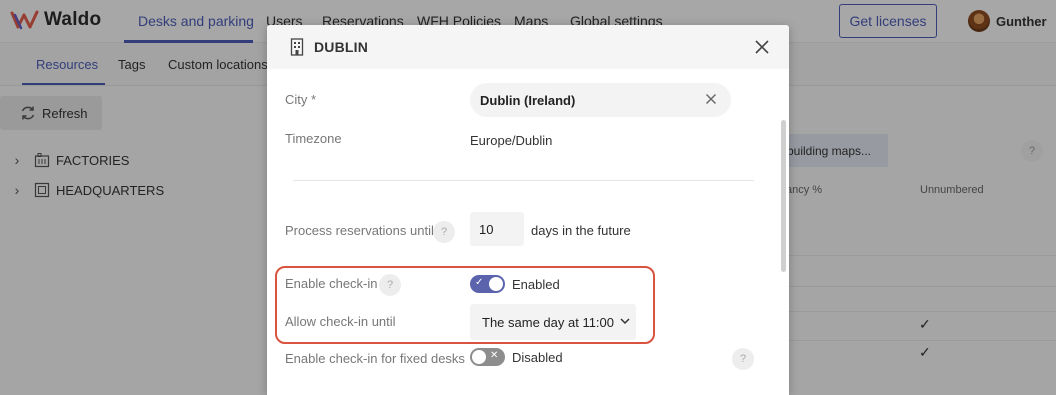  Describe the element at coordinates (600, 100) in the screenshot. I see `city-field: Dublin (Ireland)` at that location.